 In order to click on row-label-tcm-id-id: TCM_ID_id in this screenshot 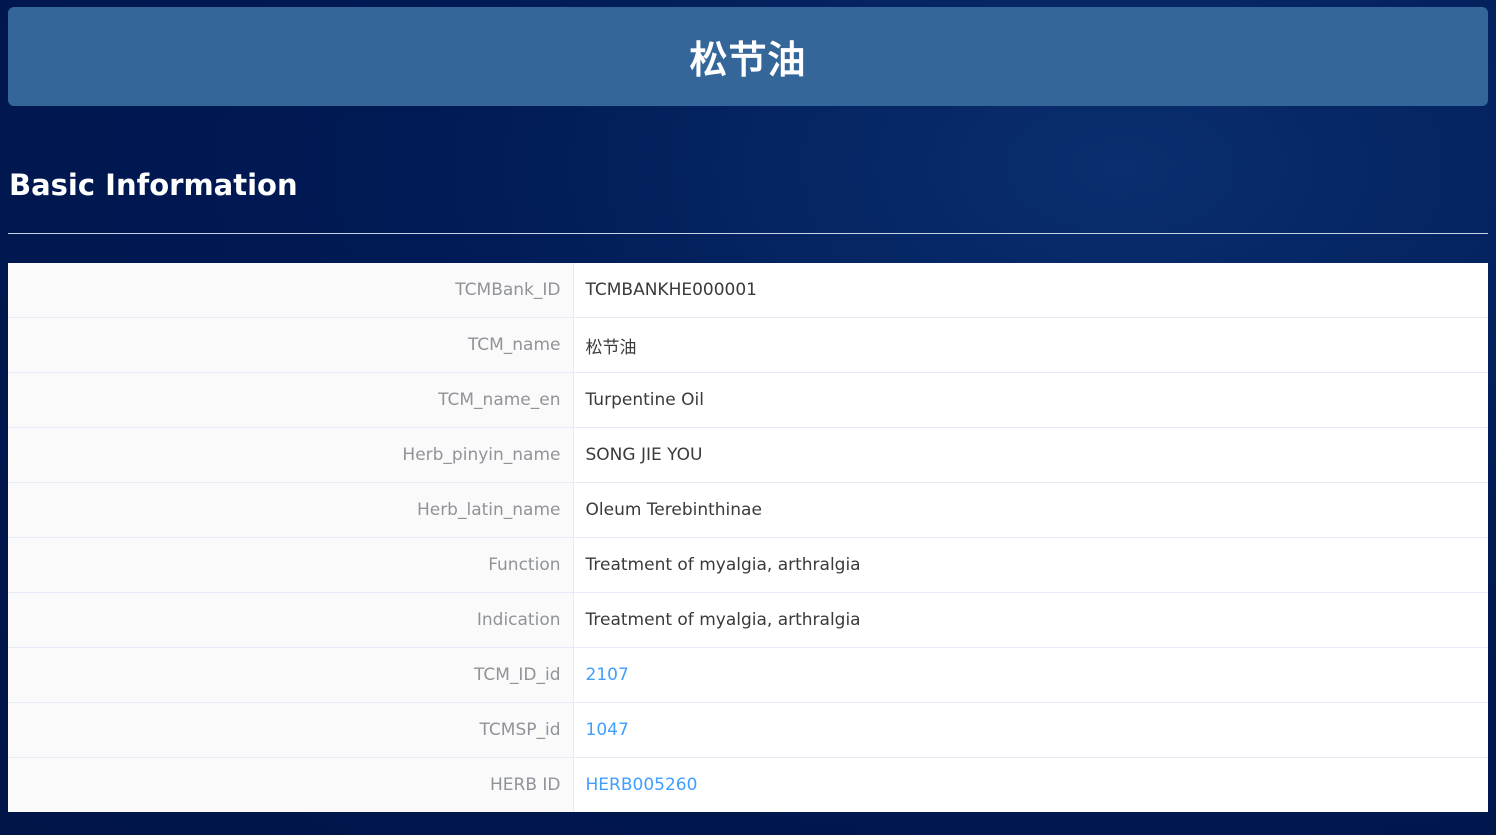, I will do `click(291, 675)`.